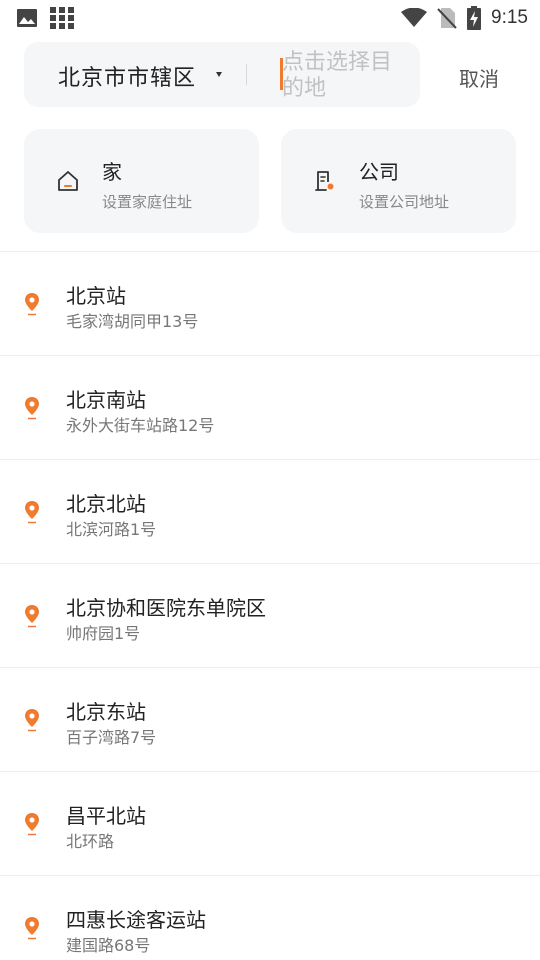 The image size is (540, 960). I want to click on place-address: 毛家湾胡同甲13号, so click(132, 321).